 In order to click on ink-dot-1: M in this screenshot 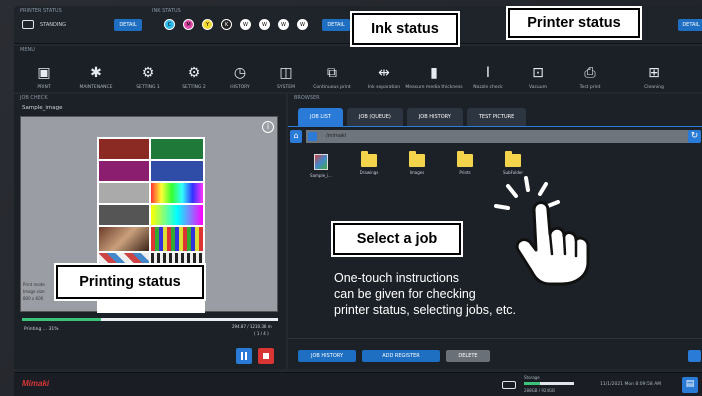, I will do `click(188, 24)`.